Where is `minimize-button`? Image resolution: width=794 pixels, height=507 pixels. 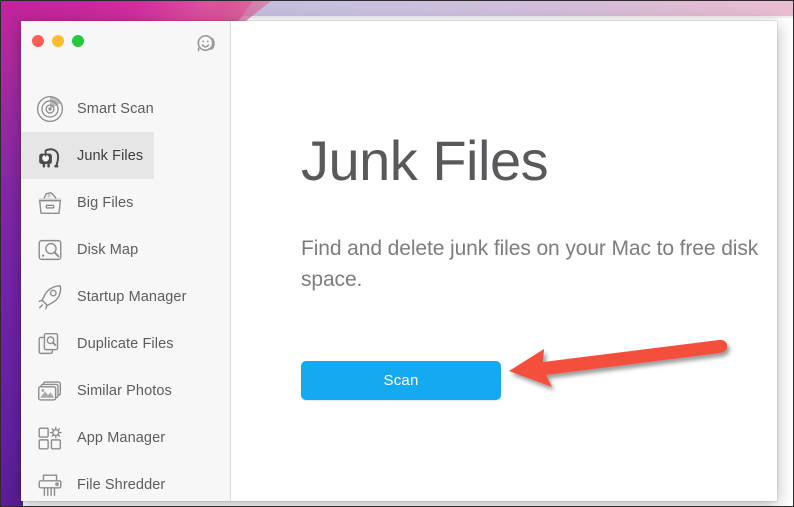 minimize-button is located at coordinates (58, 41).